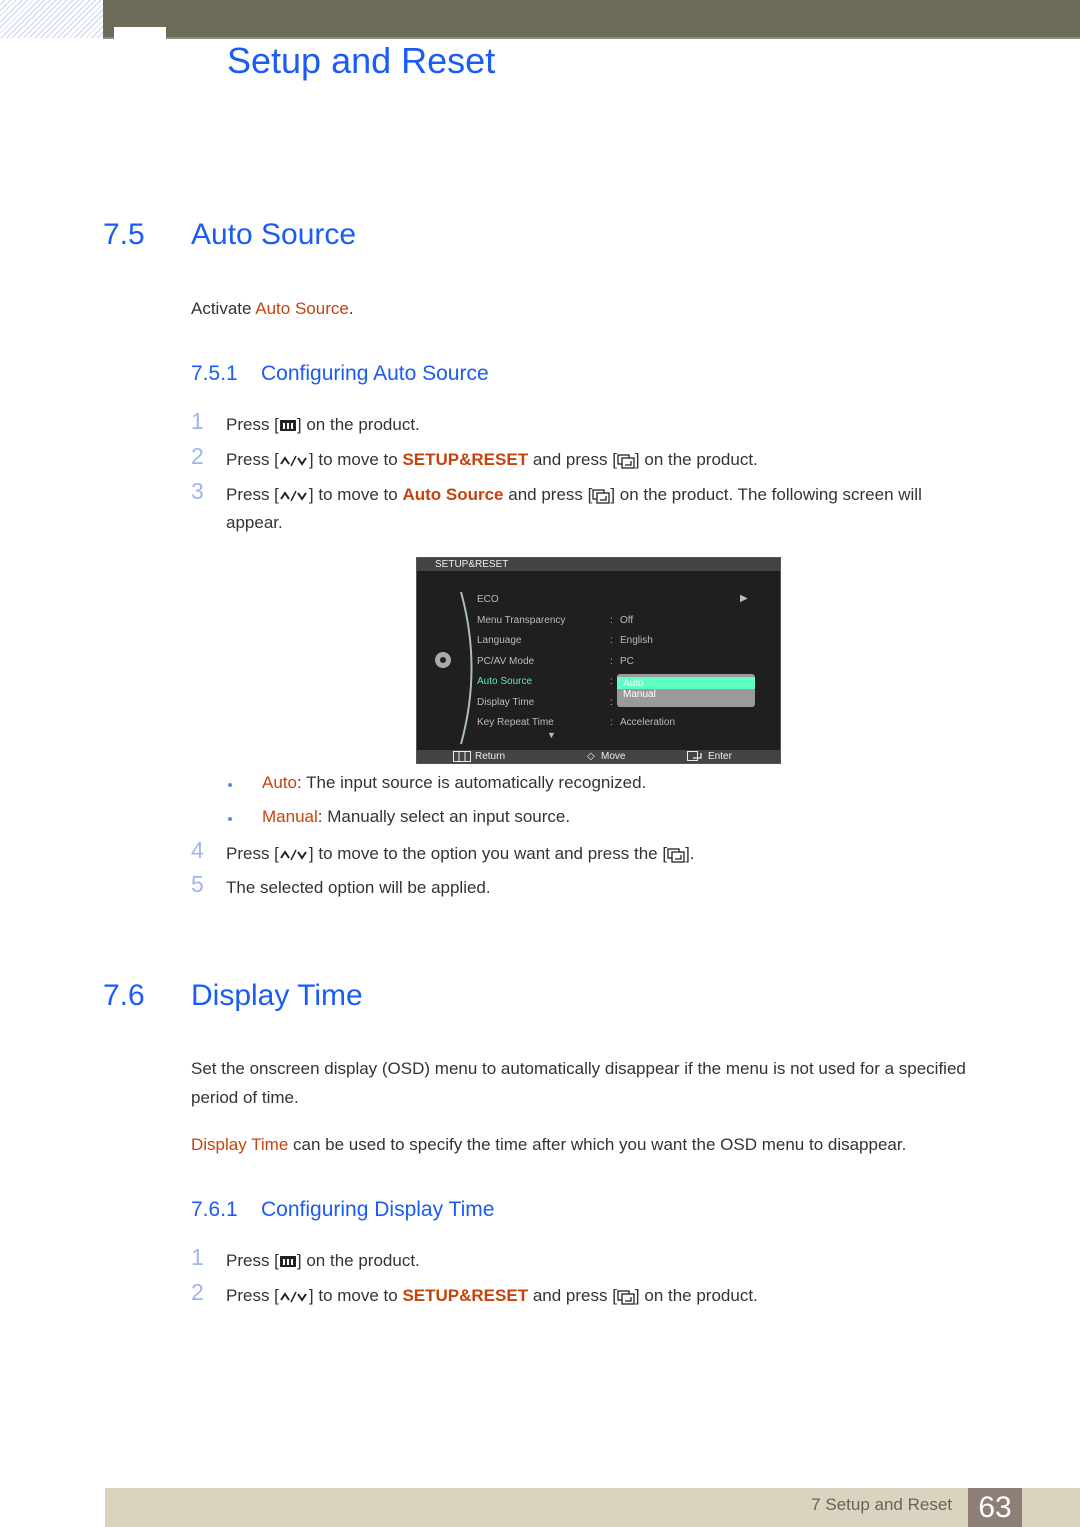 This screenshot has width=1080, height=1527. Describe the element at coordinates (586, 423) in the screenshot. I see `step-1: 1 Press [ ] on the product.` at that location.